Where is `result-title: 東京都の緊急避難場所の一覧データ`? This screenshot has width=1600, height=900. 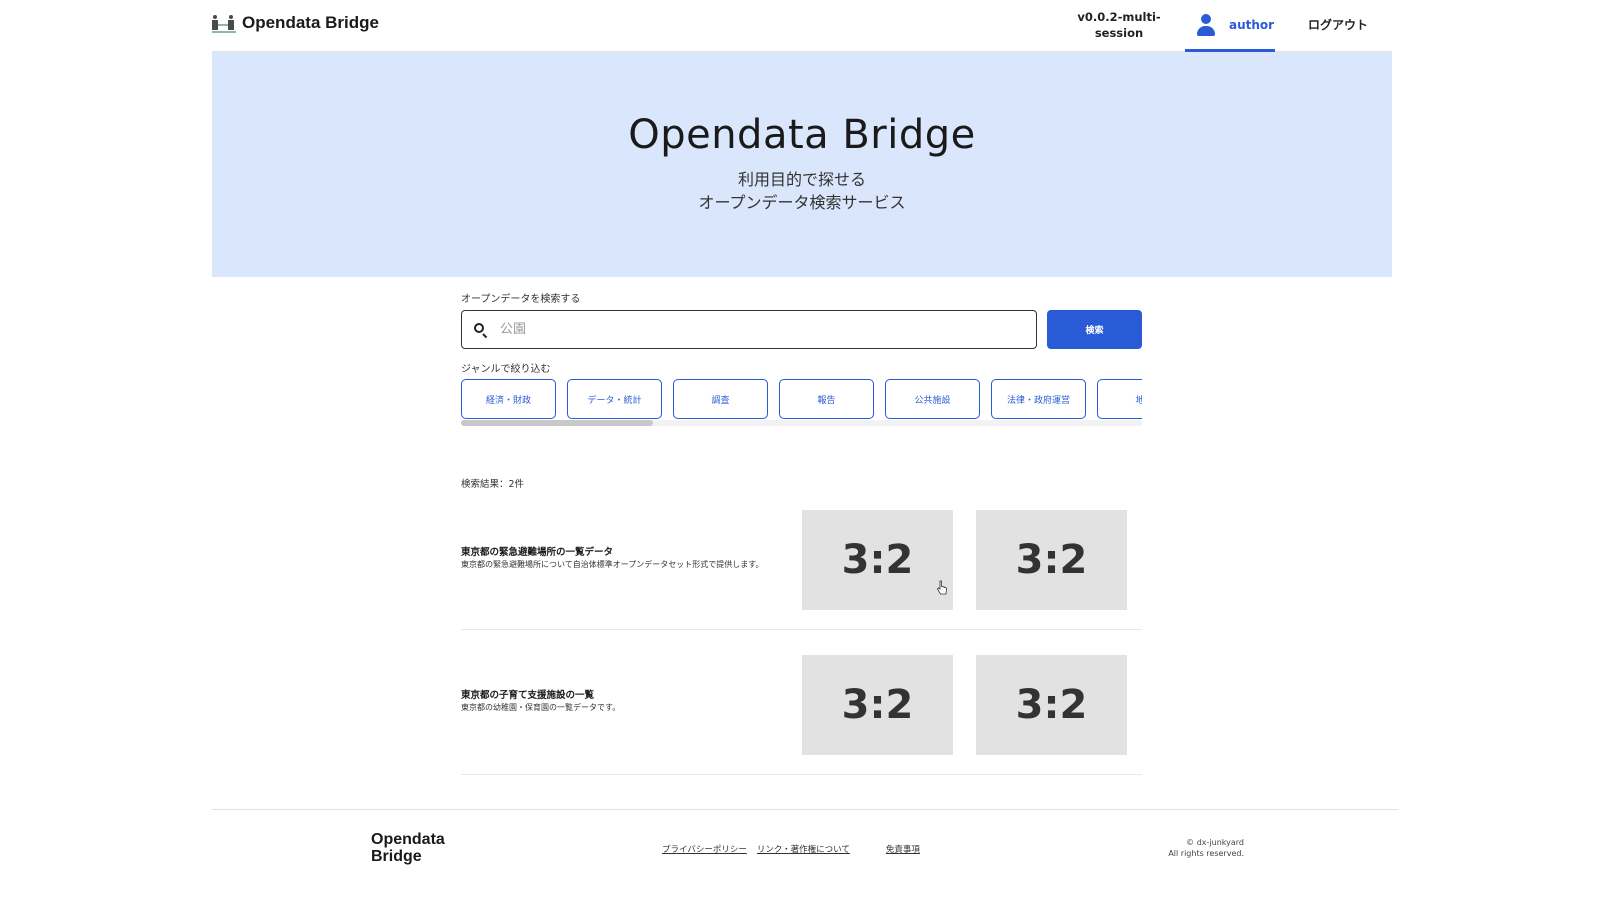 result-title: 東京都の緊急避難場所の一覧データ is located at coordinates (621, 553).